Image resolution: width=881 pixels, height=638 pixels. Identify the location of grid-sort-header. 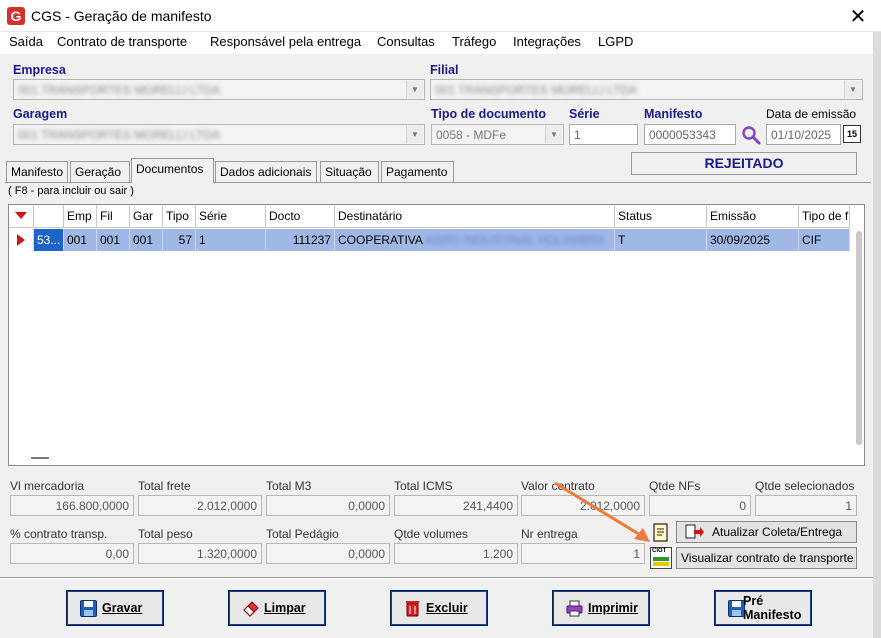
(21, 216).